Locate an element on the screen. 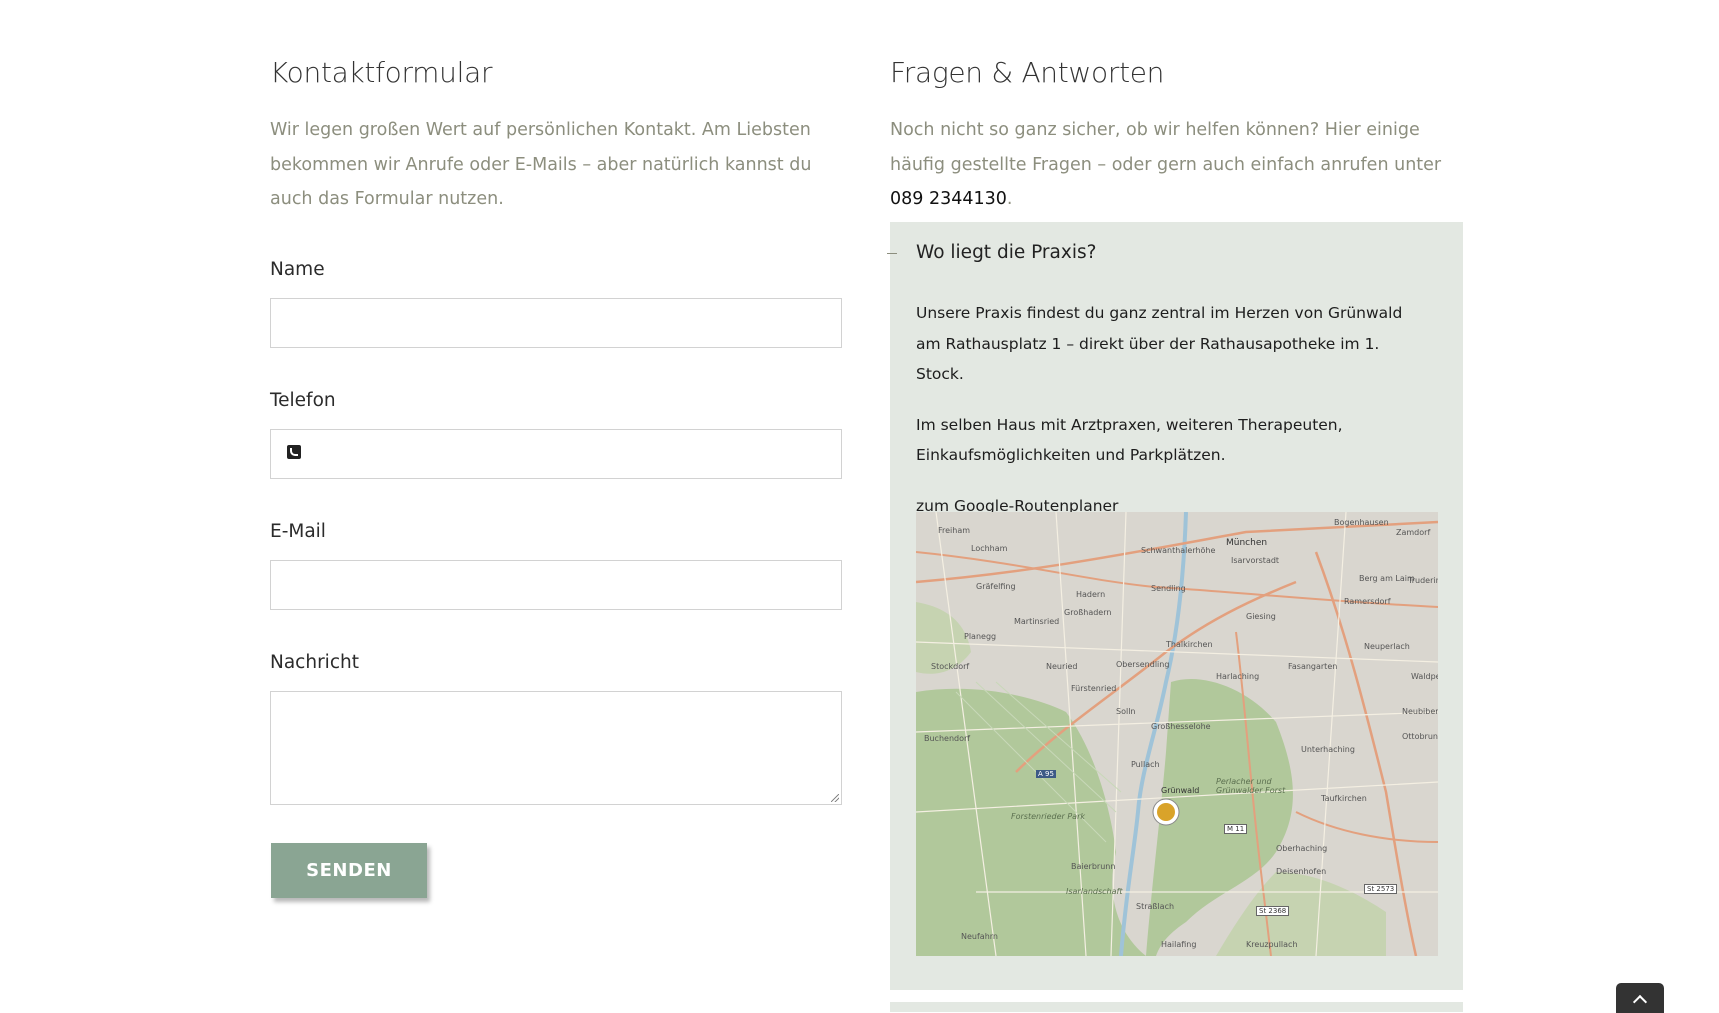 This screenshot has height=1013, width=1719. map-place-label: Isarlandschaft is located at coordinates (1094, 891).